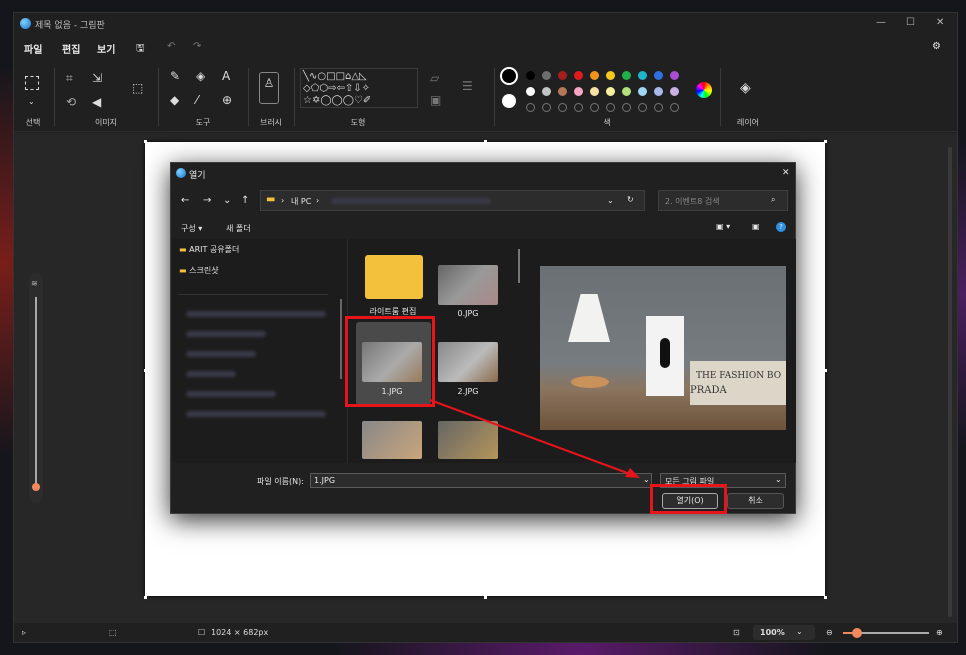 This screenshot has height=655, width=966. What do you see at coordinates (191, 228) in the screenshot?
I see `organize-button: 구성 ▾` at bounding box center [191, 228].